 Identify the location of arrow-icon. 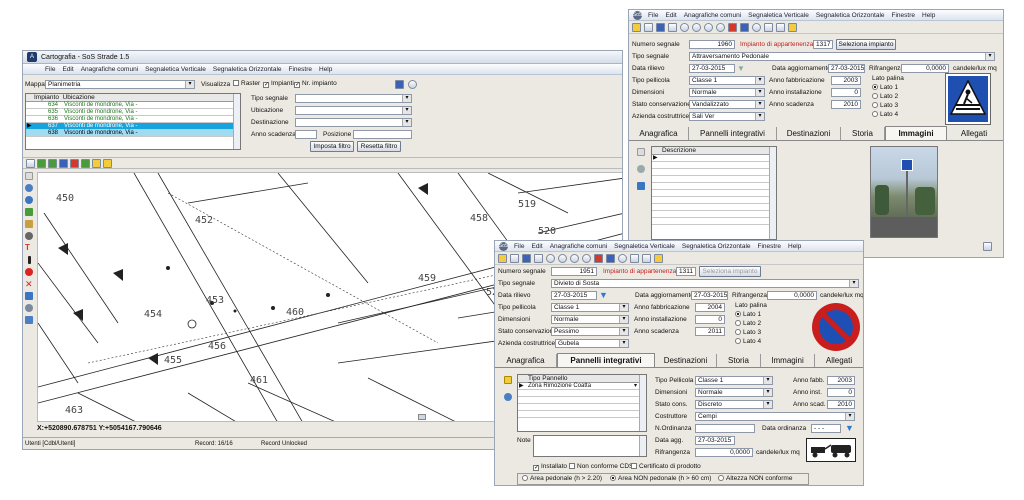
(29, 176).